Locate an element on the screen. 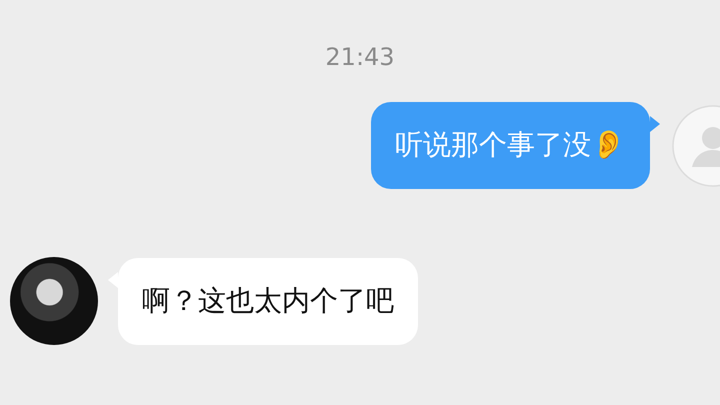 This screenshot has height=405, width=720. message-bubble: 听说那个事了没👂 is located at coordinates (510, 145).